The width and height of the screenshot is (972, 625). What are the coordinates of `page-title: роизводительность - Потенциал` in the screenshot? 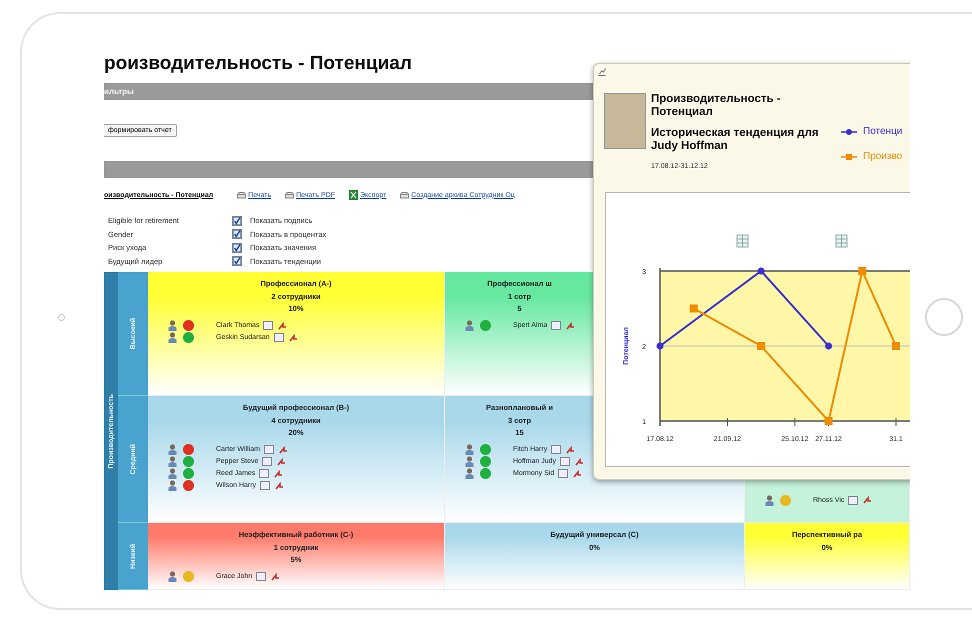 It's located at (258, 64).